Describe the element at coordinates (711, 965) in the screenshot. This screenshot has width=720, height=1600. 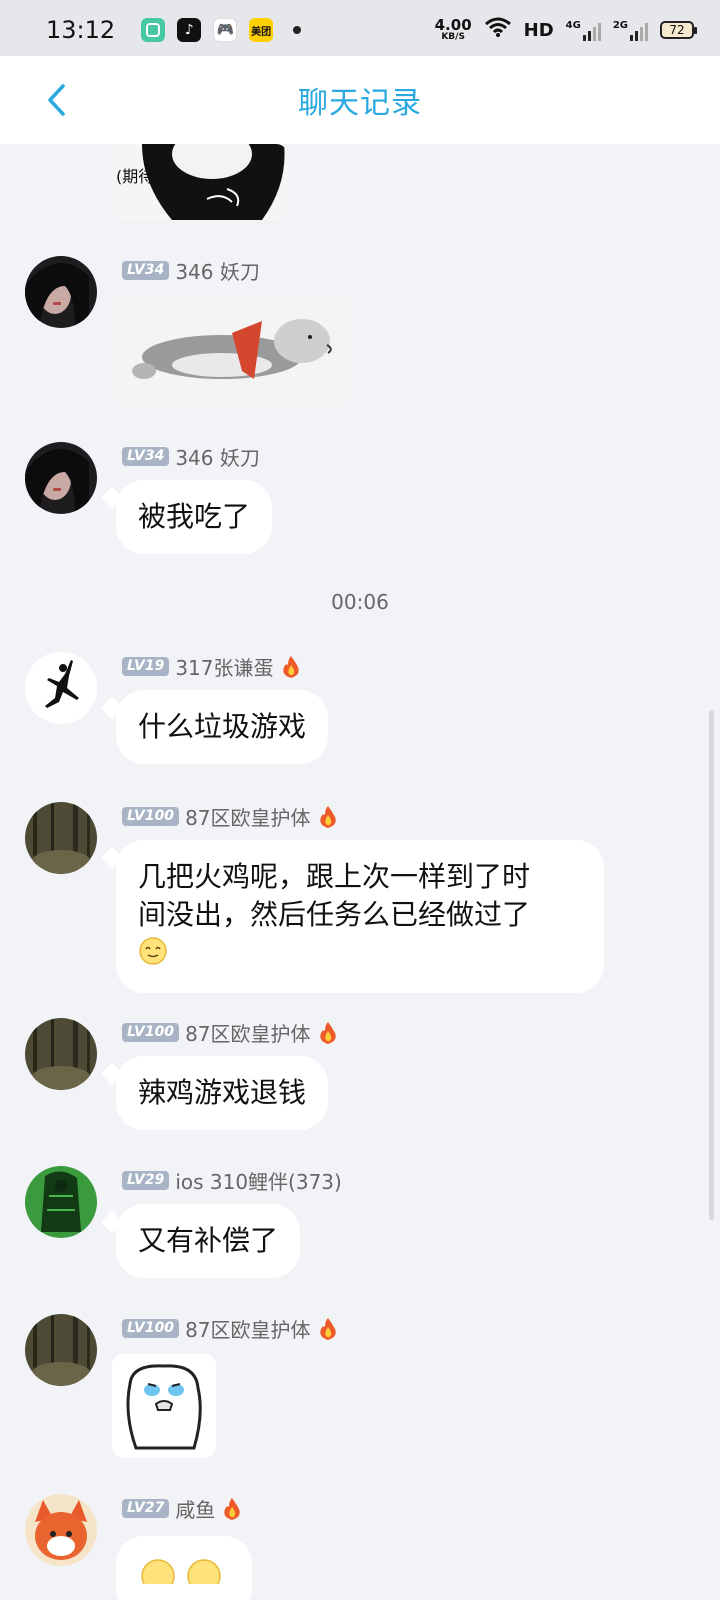
I see `scrollbar` at that location.